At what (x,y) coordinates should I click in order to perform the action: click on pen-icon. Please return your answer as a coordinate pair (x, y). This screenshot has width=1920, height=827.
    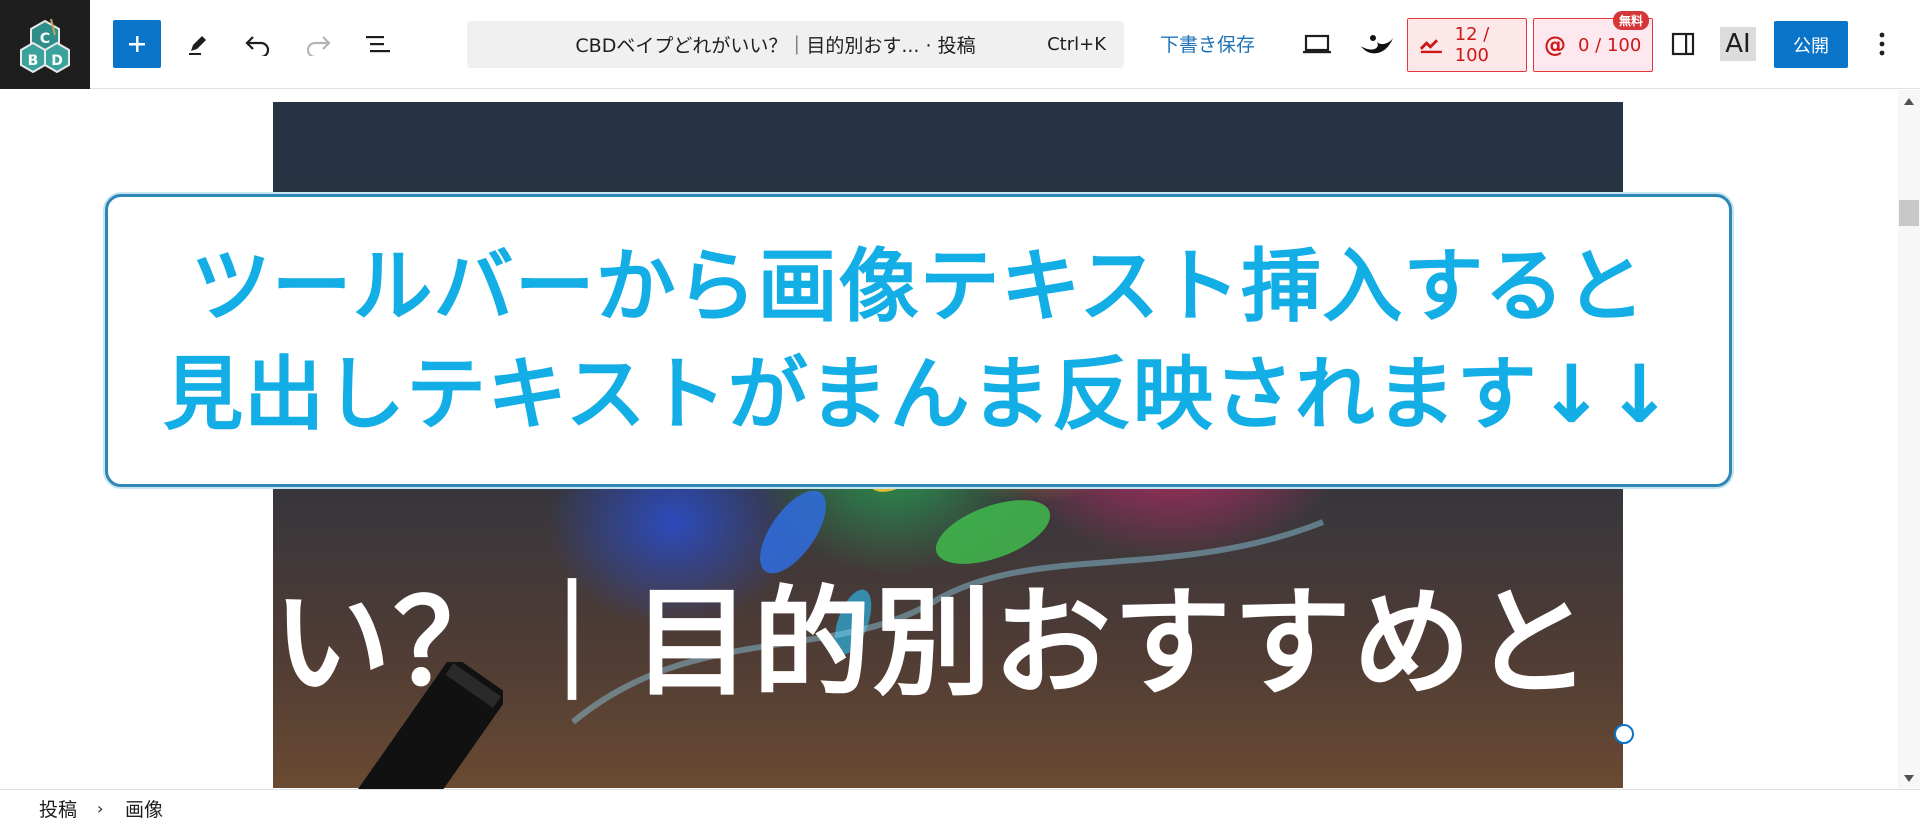
    Looking at the image, I should click on (197, 45).